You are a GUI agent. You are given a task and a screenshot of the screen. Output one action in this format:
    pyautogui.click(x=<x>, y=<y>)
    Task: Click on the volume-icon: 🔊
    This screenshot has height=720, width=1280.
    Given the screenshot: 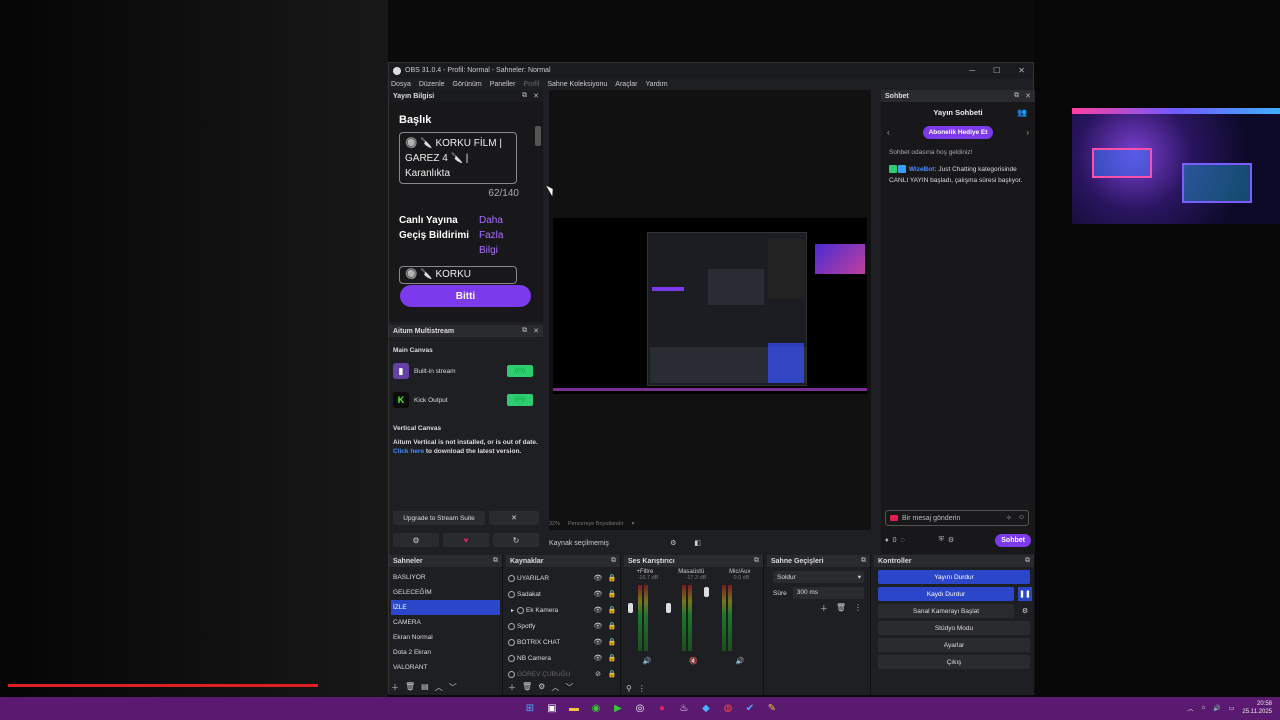 What is the action you would take?
    pyautogui.click(x=1216, y=708)
    